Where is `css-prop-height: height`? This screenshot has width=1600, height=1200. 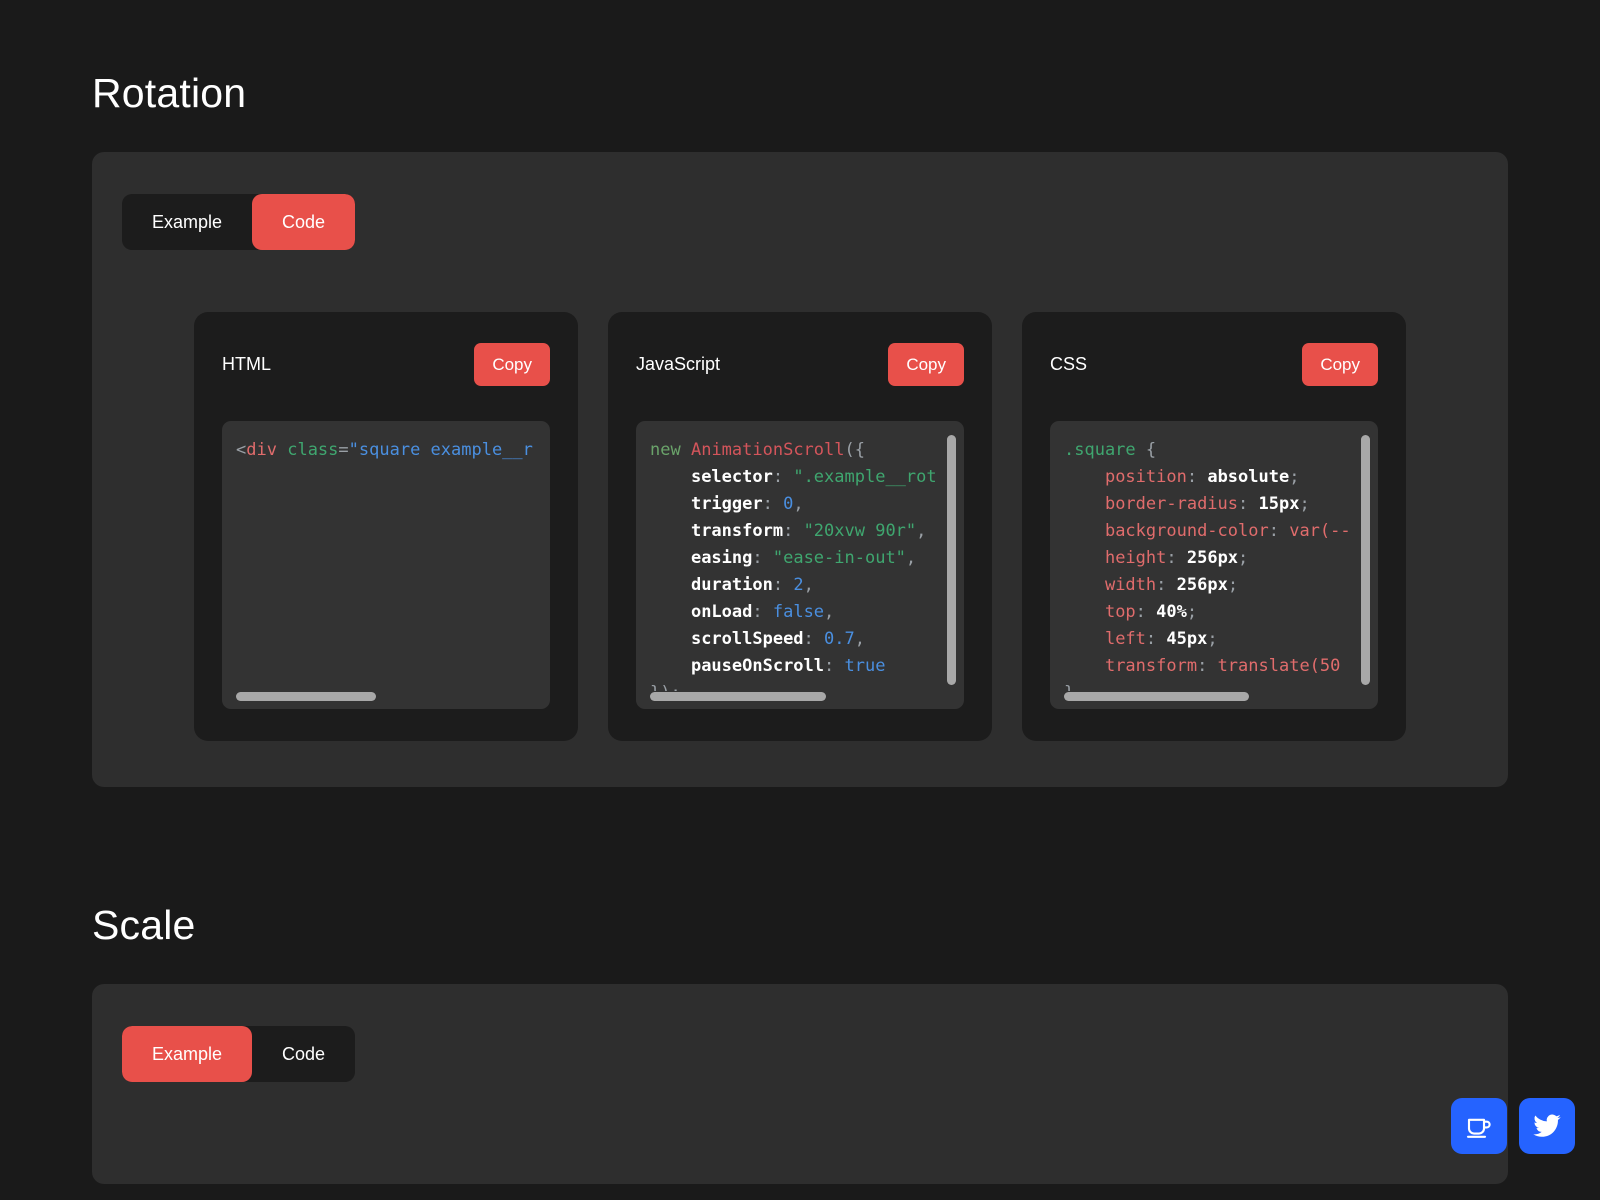
css-prop-height: height is located at coordinates (1135, 558).